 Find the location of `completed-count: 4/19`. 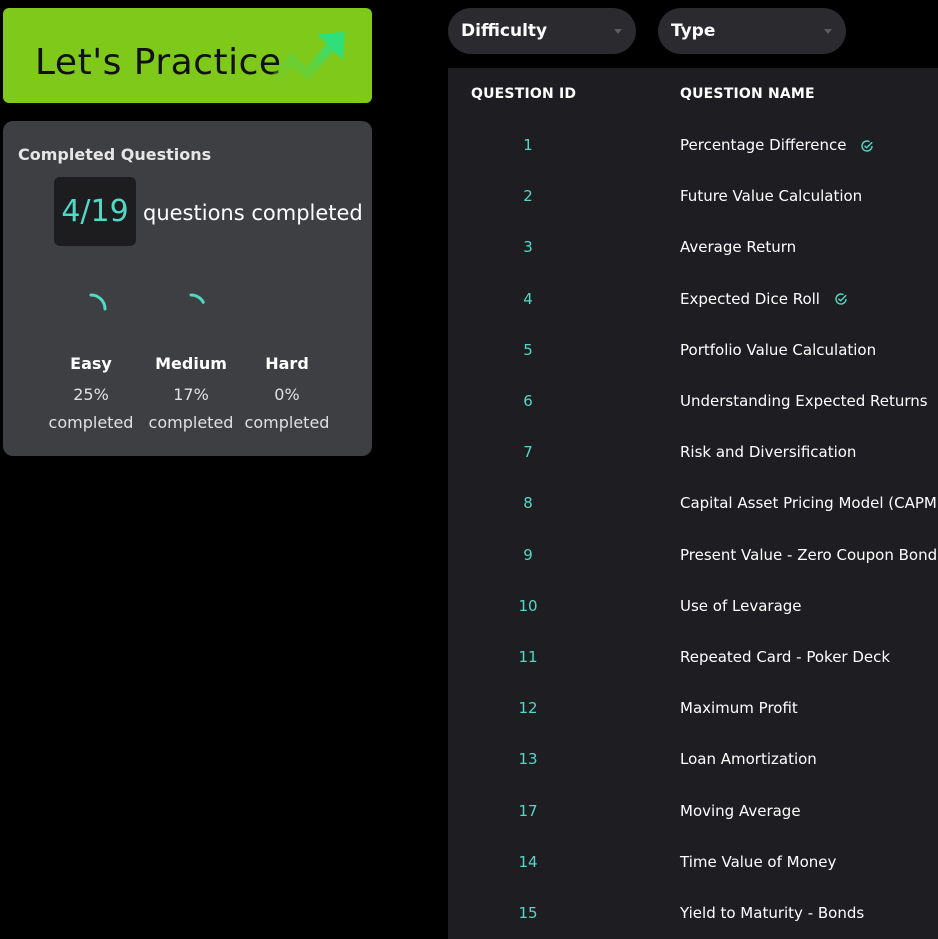

completed-count: 4/19 is located at coordinates (95, 211).